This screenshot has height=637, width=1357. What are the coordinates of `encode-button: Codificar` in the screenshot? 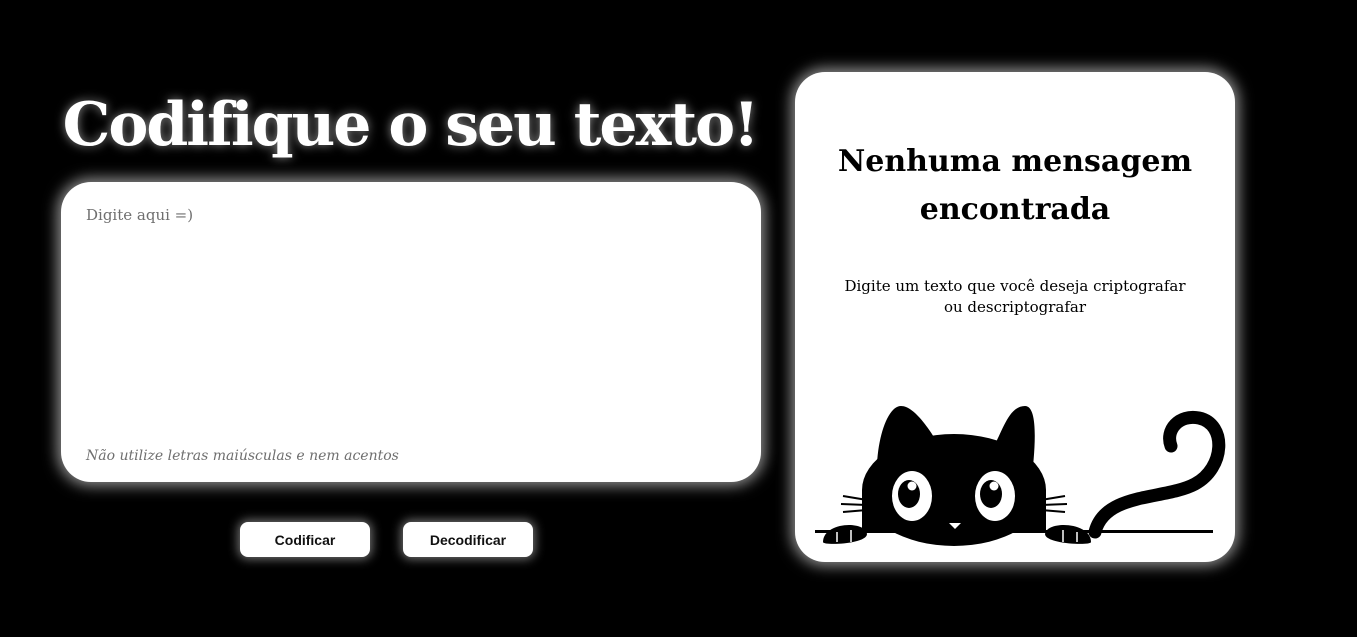 It's located at (305, 539).